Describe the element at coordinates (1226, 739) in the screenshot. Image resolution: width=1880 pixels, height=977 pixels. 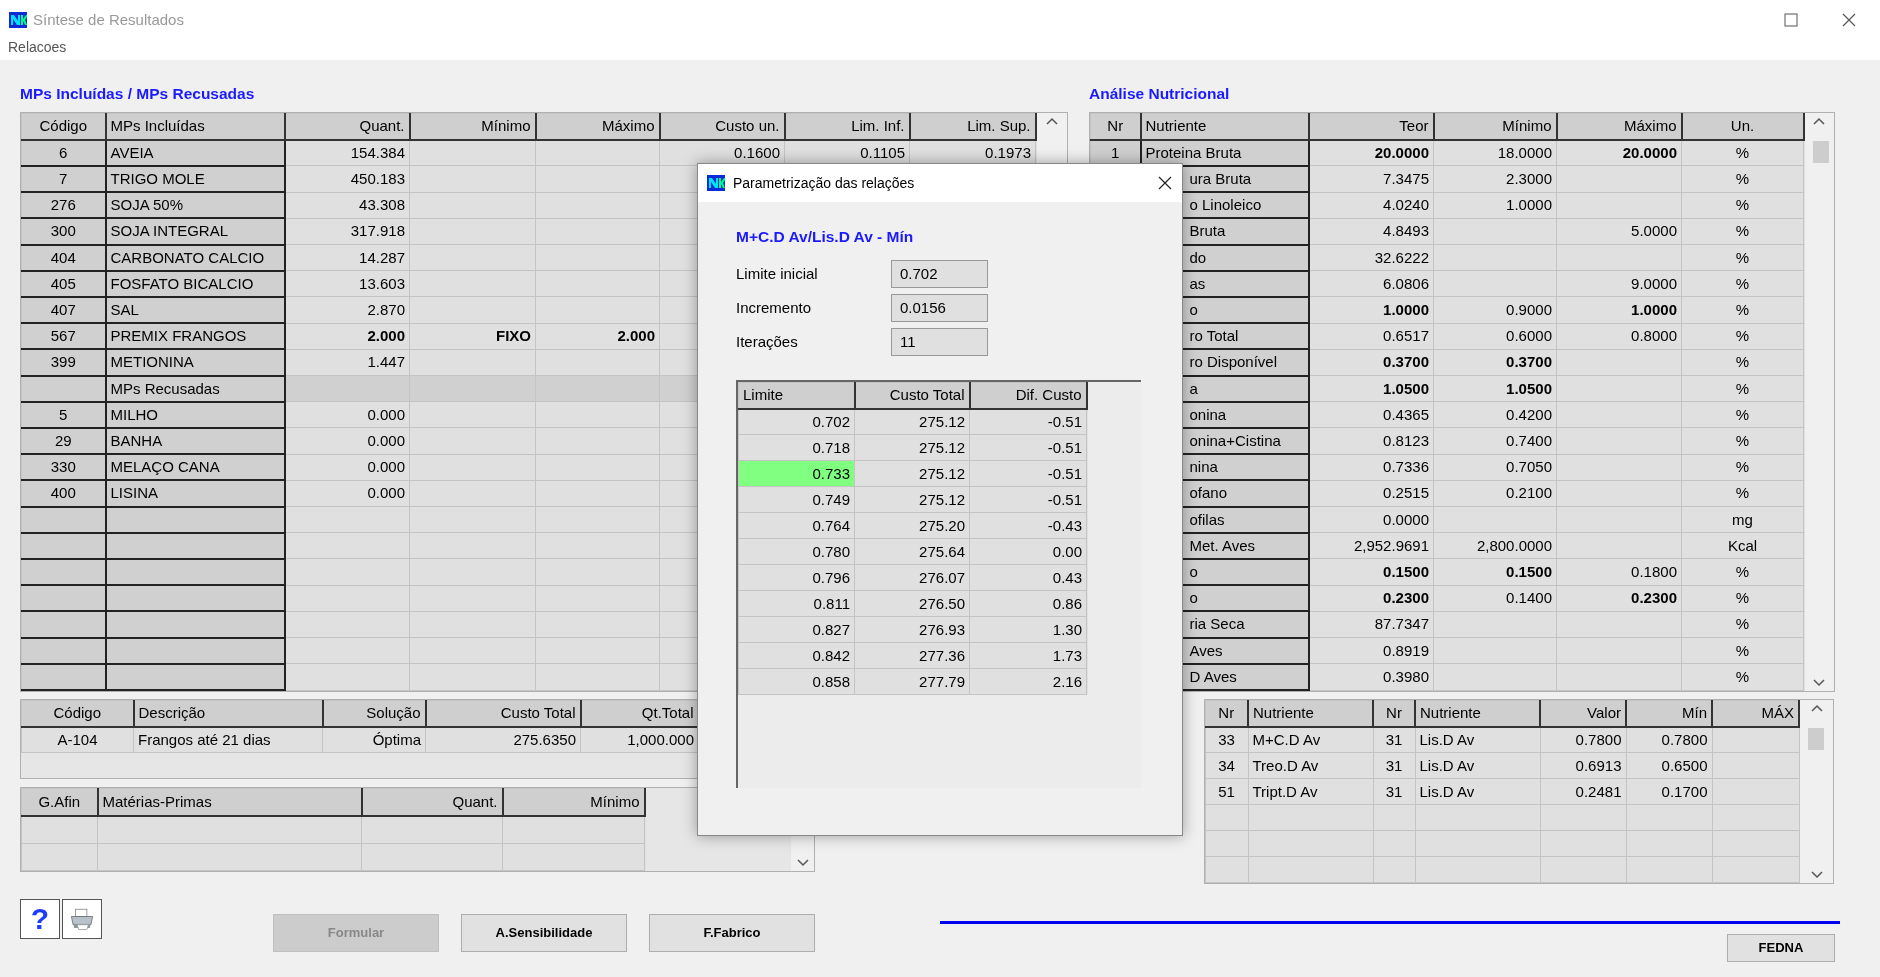
I see `table-cell: 33` at that location.